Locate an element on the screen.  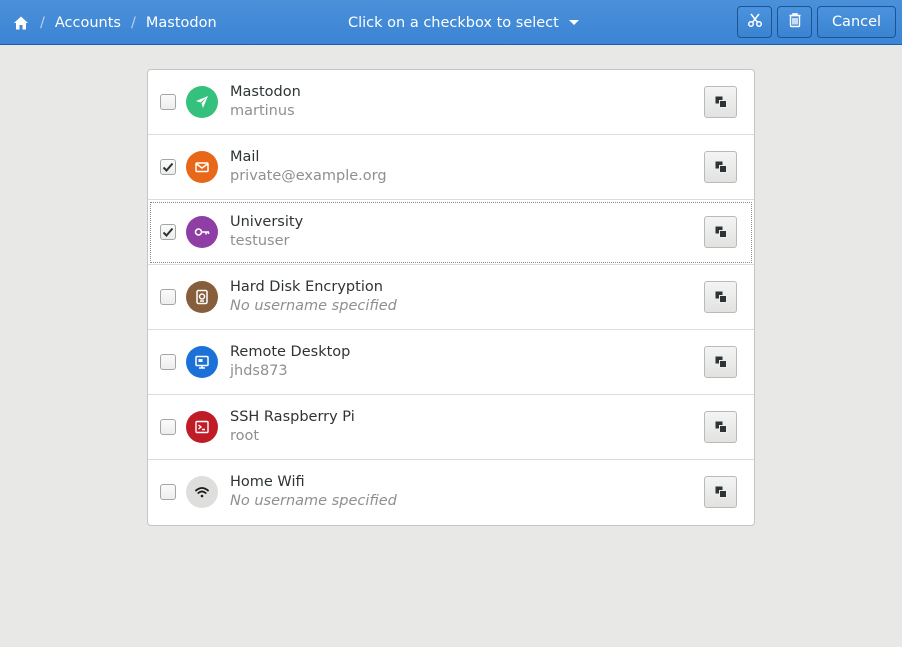
terminal-icon is located at coordinates (202, 427).